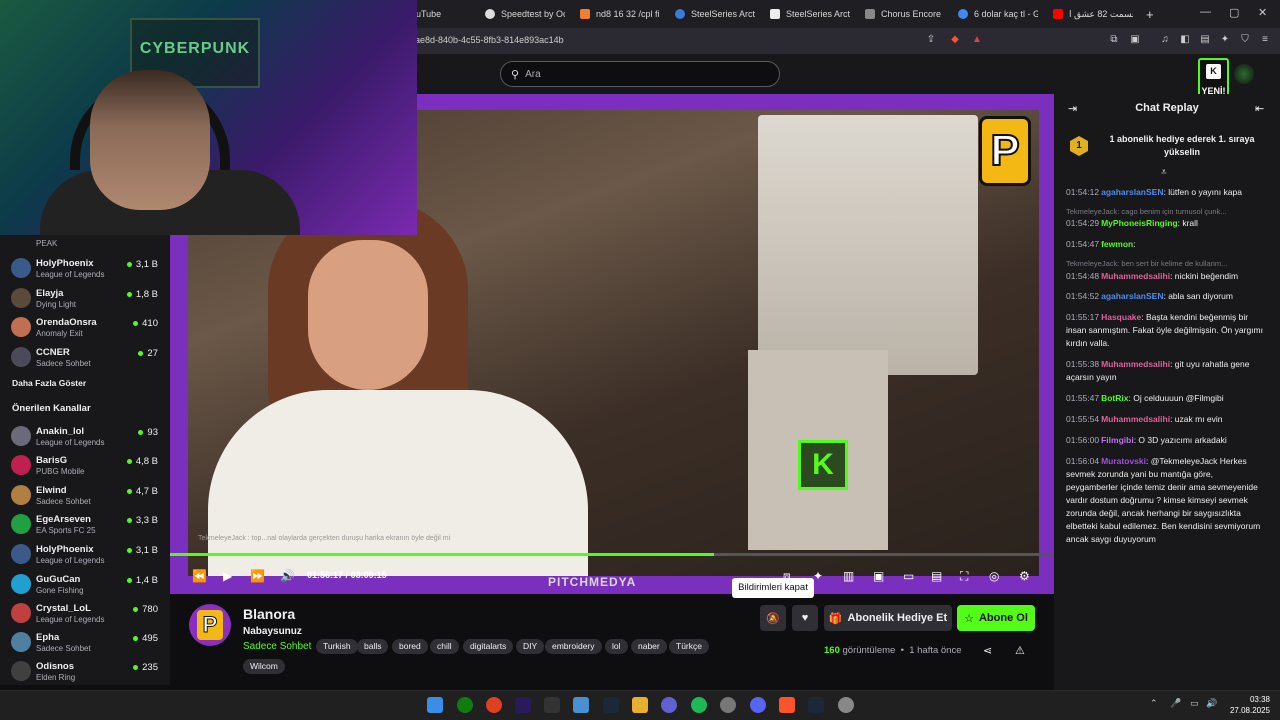 The height and width of the screenshot is (720, 1280). What do you see at coordinates (1135, 276) in the screenshot?
I see `chat-username: Muhammedsalihi` at bounding box center [1135, 276].